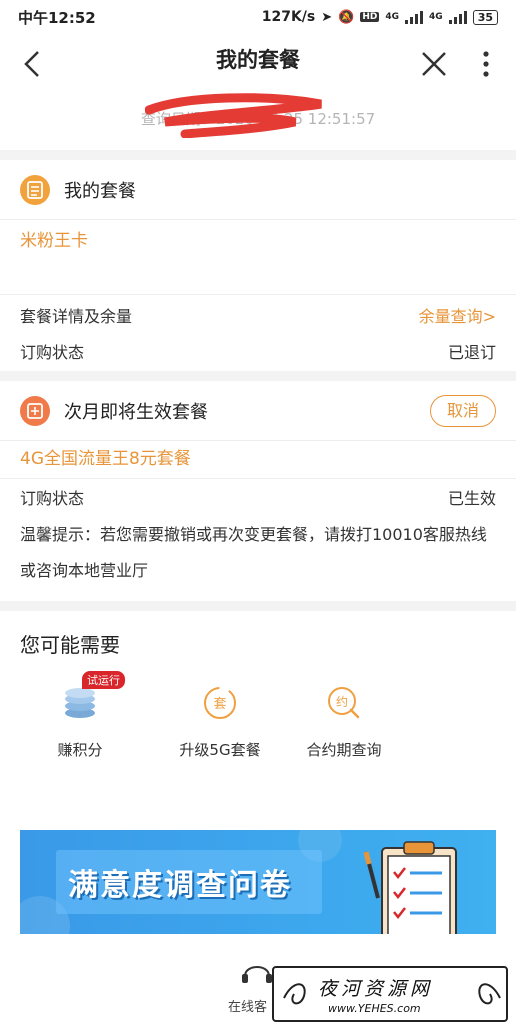 This screenshot has width=516, height=1024. What do you see at coordinates (258, 190) in the screenshot?
I see `my-plan-header: 我的套餐` at bounding box center [258, 190].